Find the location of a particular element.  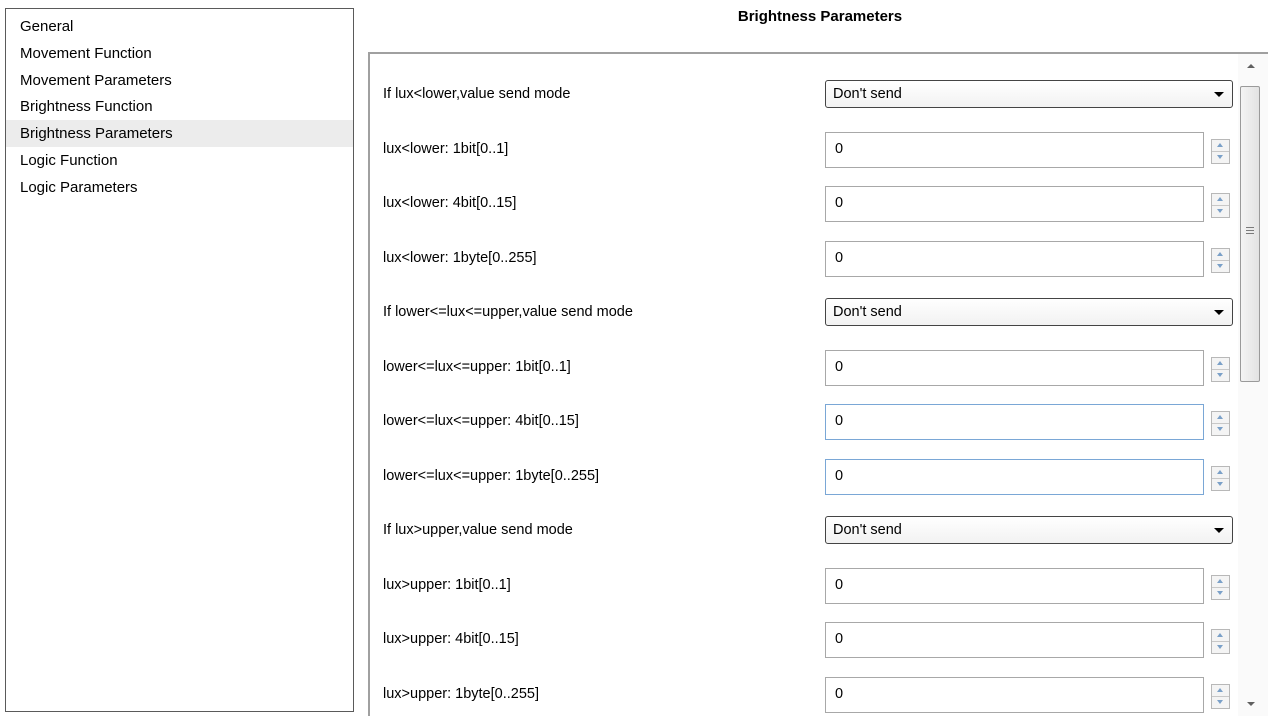

parameter-row: lower<=lux<=upper: 1byte[0..255] 0 is located at coordinates (800, 476).